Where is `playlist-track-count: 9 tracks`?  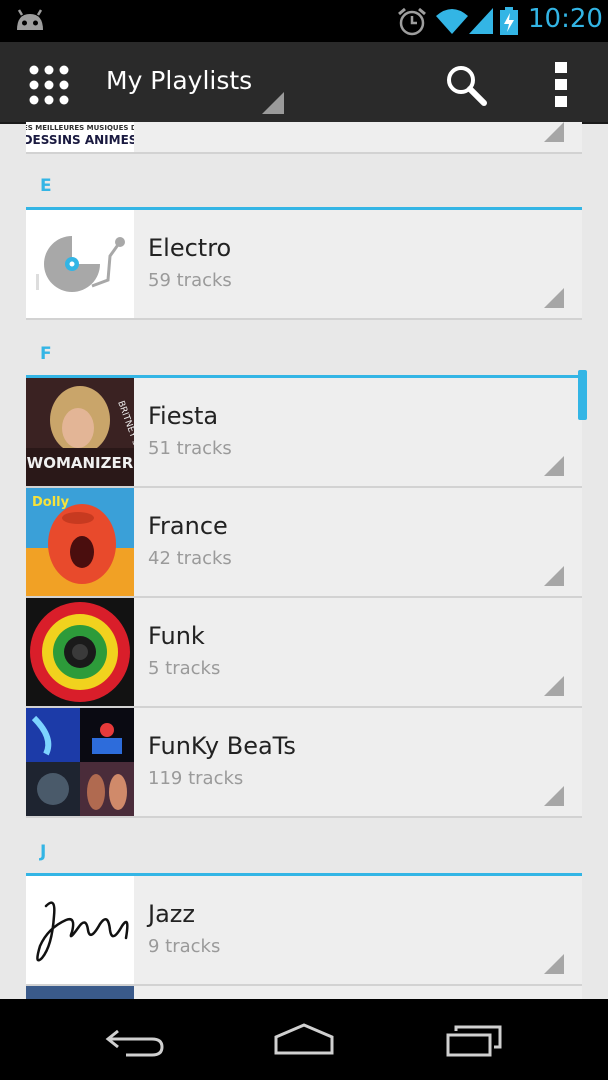 playlist-track-count: 9 tracks is located at coordinates (184, 946).